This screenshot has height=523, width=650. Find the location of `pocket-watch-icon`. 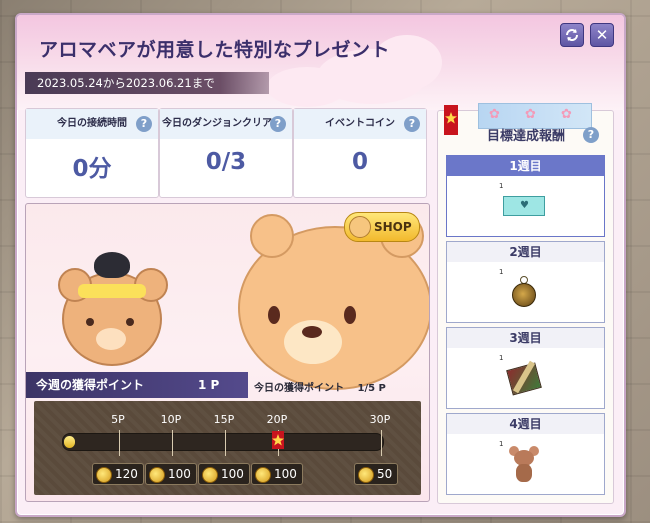

pocket-watch-icon is located at coordinates (523, 291).